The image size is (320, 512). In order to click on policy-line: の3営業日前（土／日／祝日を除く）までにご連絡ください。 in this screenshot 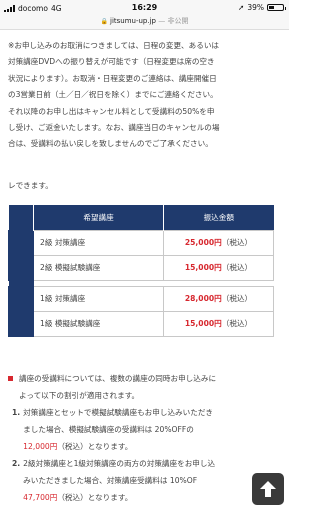, I will do `click(113, 95)`.